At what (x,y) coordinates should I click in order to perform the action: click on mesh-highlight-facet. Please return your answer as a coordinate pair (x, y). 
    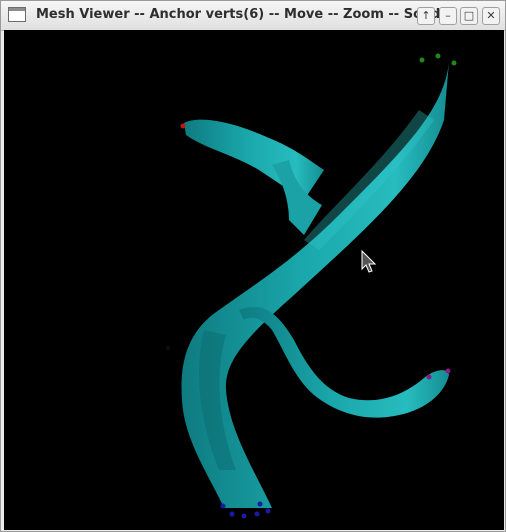
    Looking at the image, I should click on (369, 180).